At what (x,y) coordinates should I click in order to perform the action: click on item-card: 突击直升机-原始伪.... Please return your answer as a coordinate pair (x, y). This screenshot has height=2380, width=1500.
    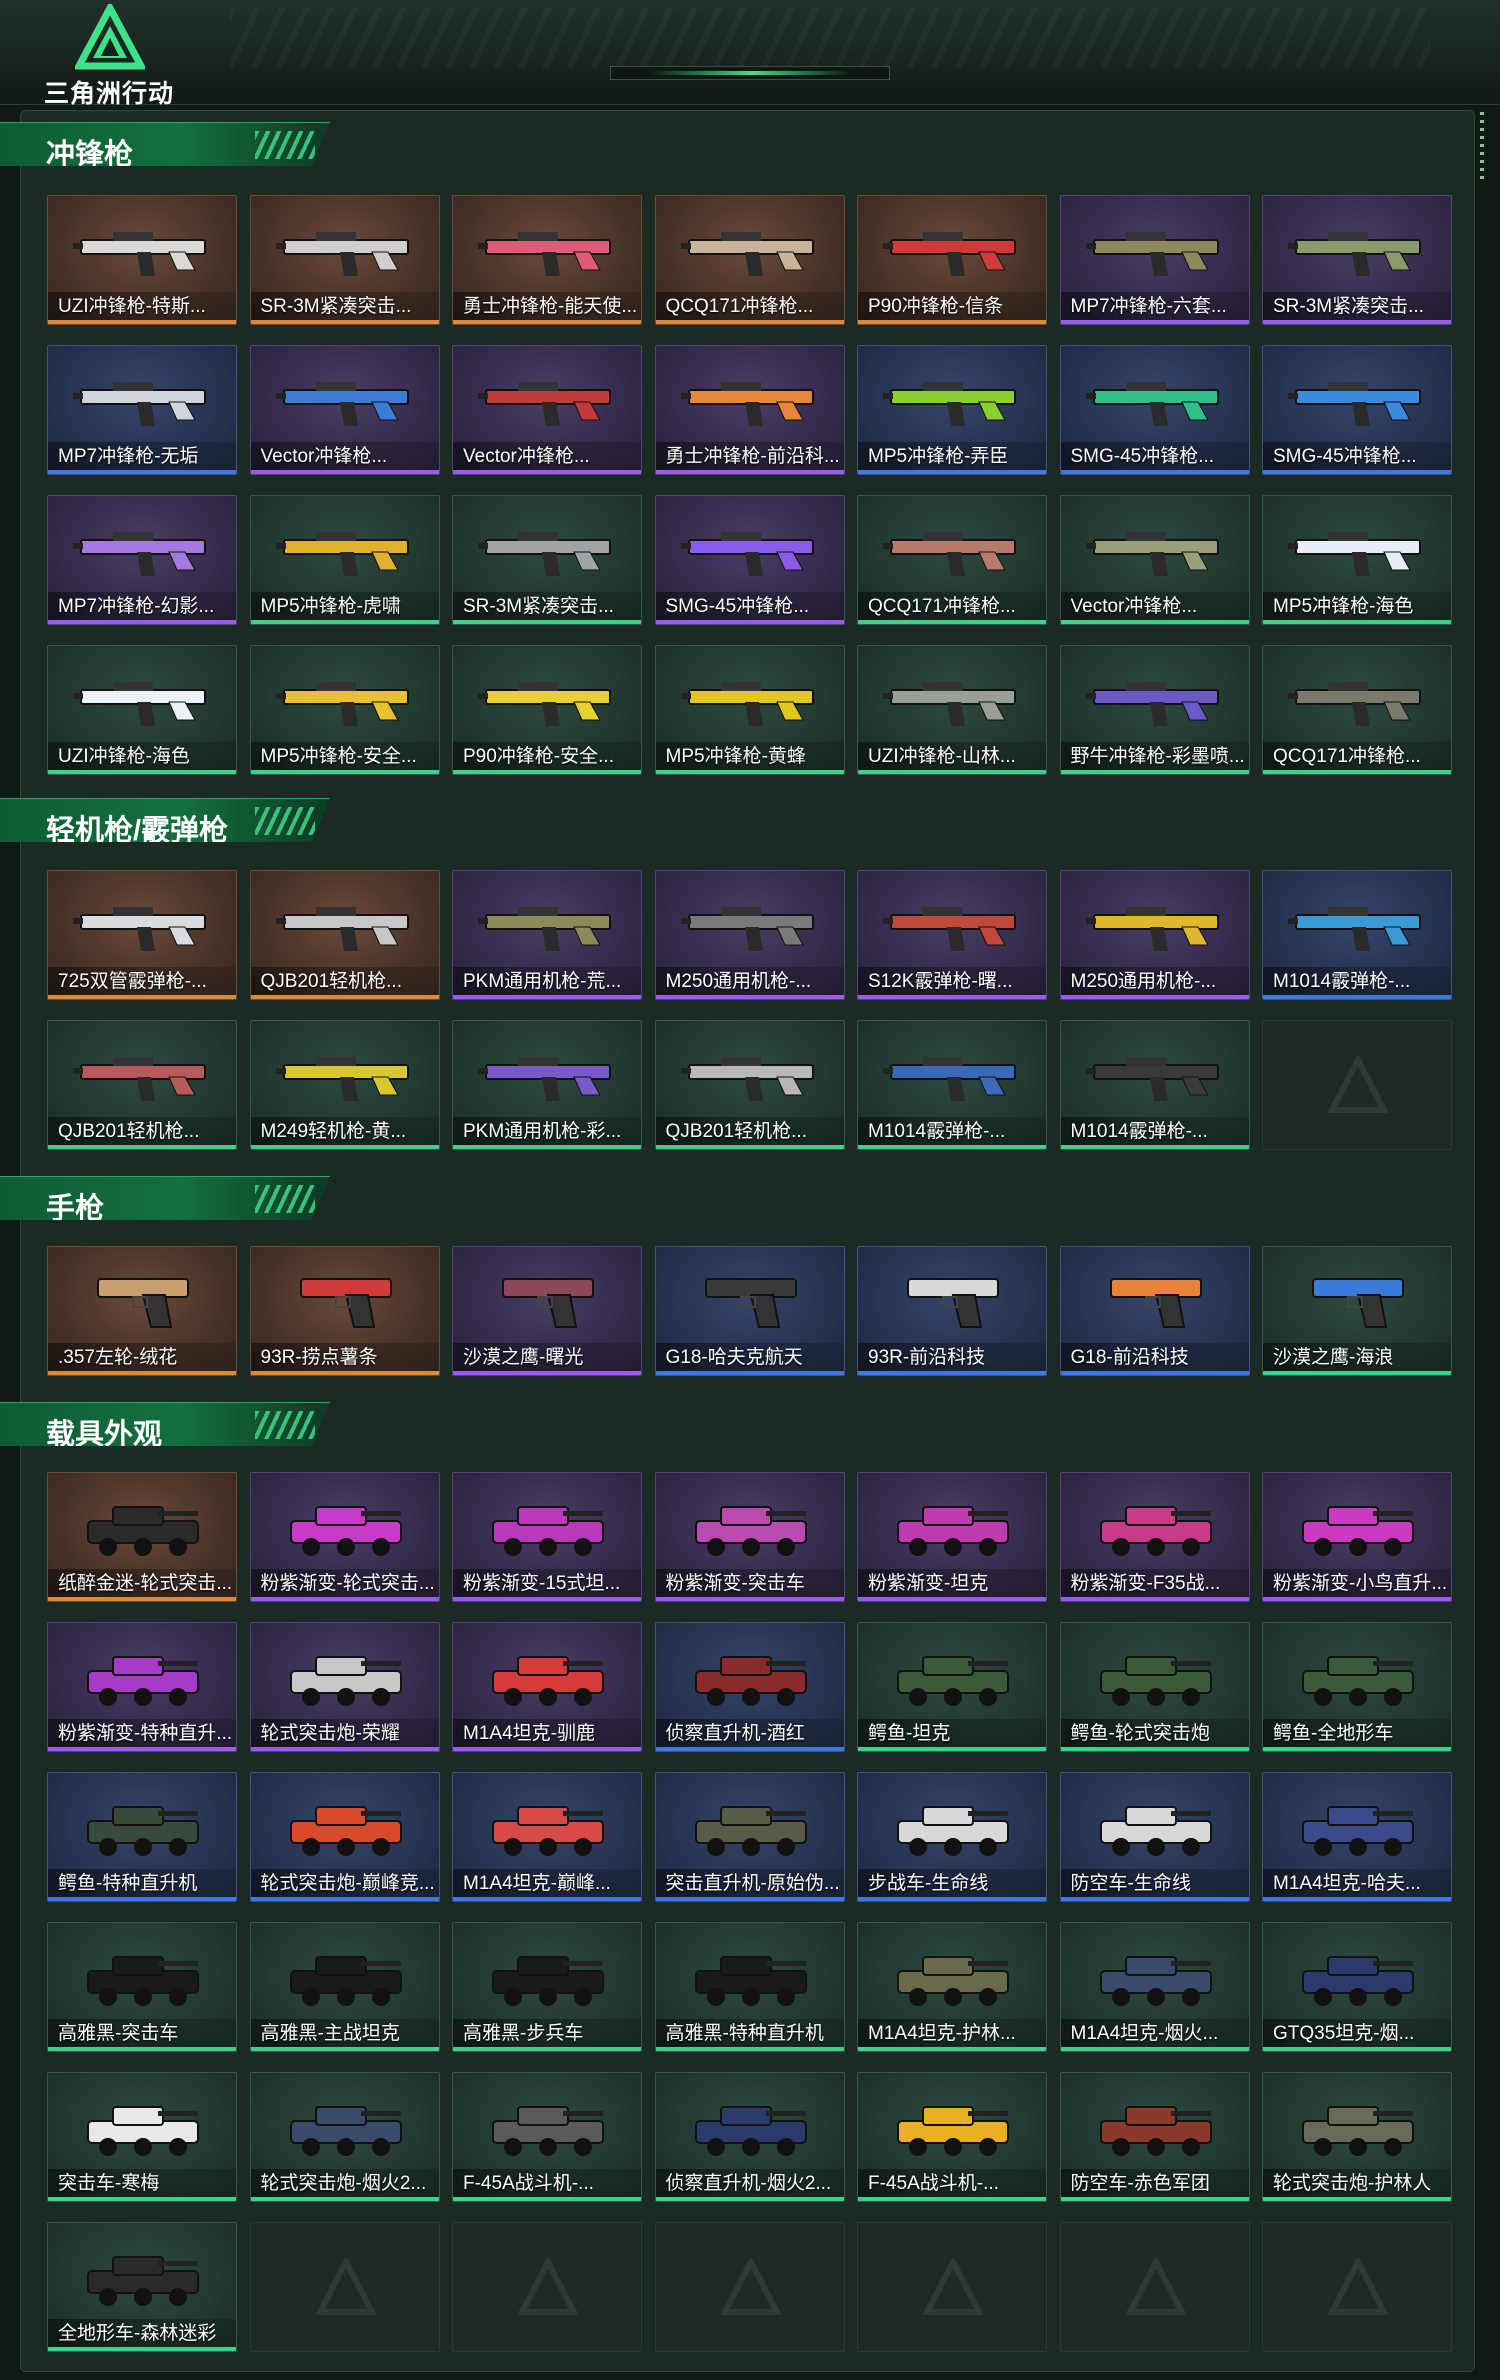
    Looking at the image, I should click on (749, 1837).